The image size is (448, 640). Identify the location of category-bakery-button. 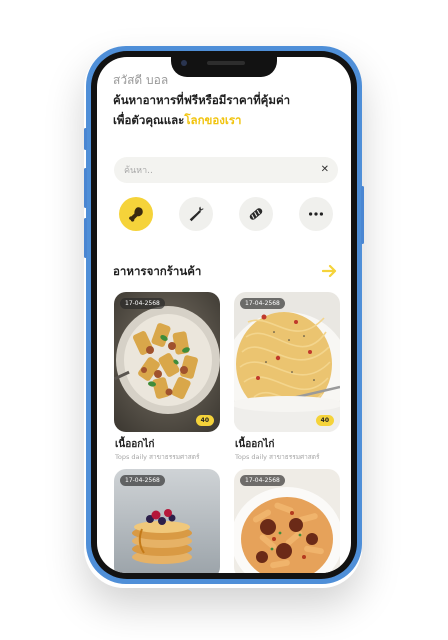
(256, 214).